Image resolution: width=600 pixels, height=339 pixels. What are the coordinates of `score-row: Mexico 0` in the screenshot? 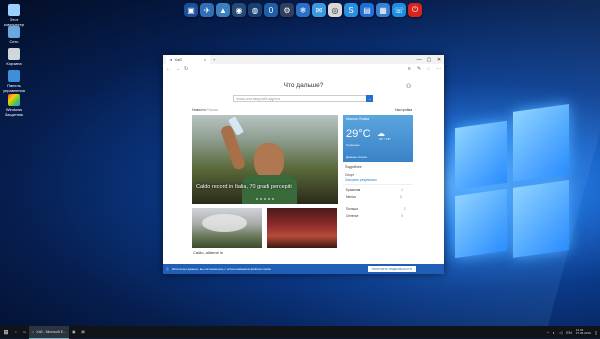 It's located at (374, 197).